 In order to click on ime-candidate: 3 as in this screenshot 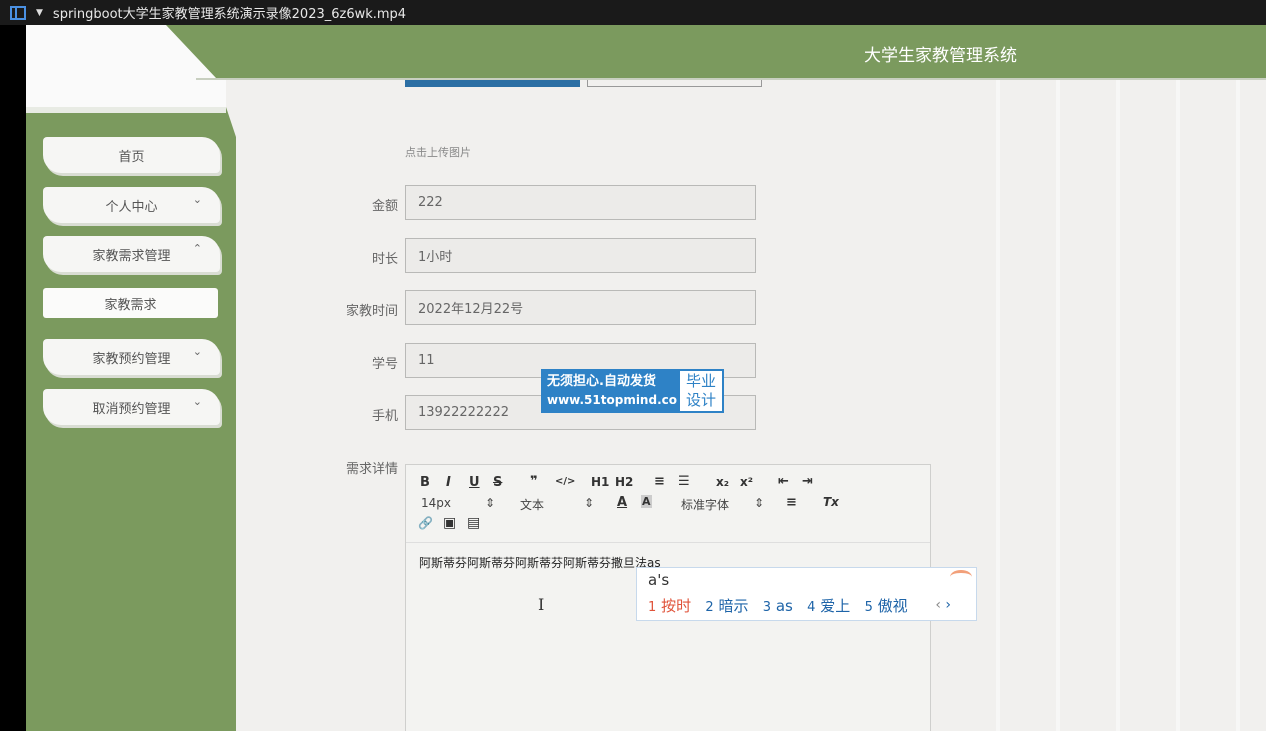, I will do `click(778, 606)`.